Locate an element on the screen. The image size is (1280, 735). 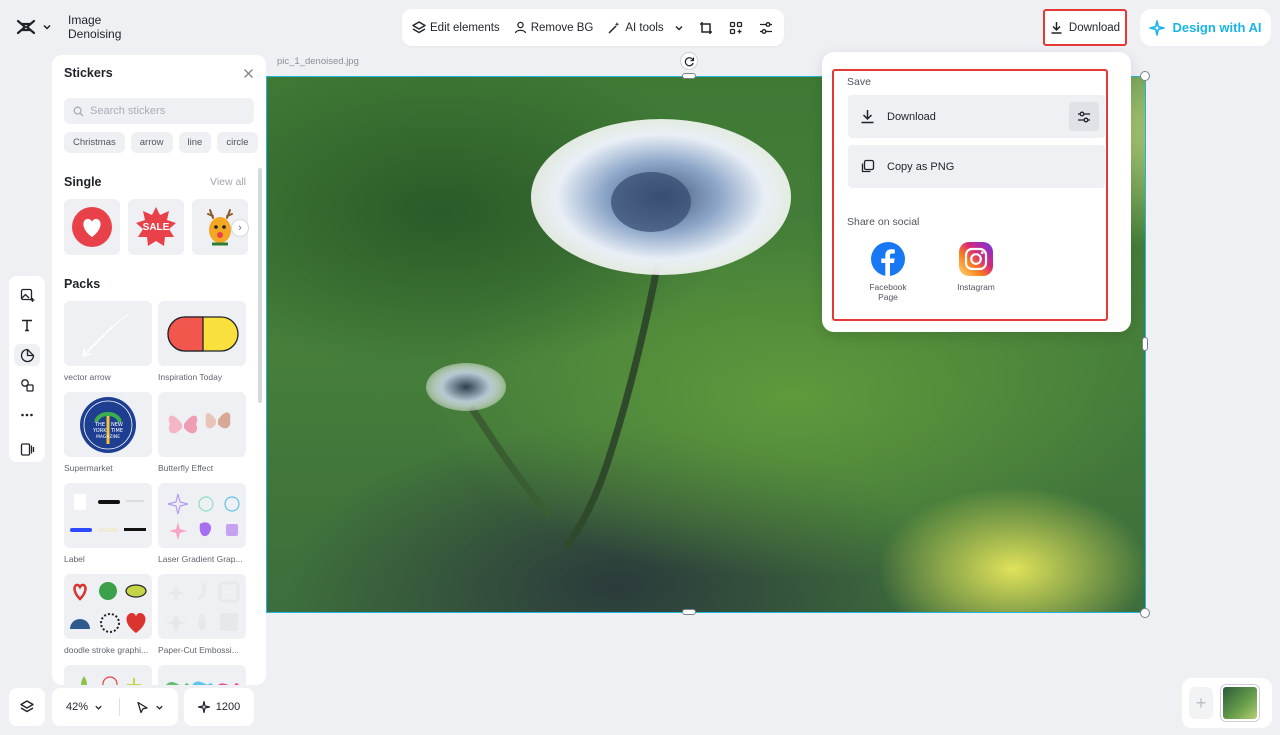
download-button: Download is located at coordinates (1085, 27).